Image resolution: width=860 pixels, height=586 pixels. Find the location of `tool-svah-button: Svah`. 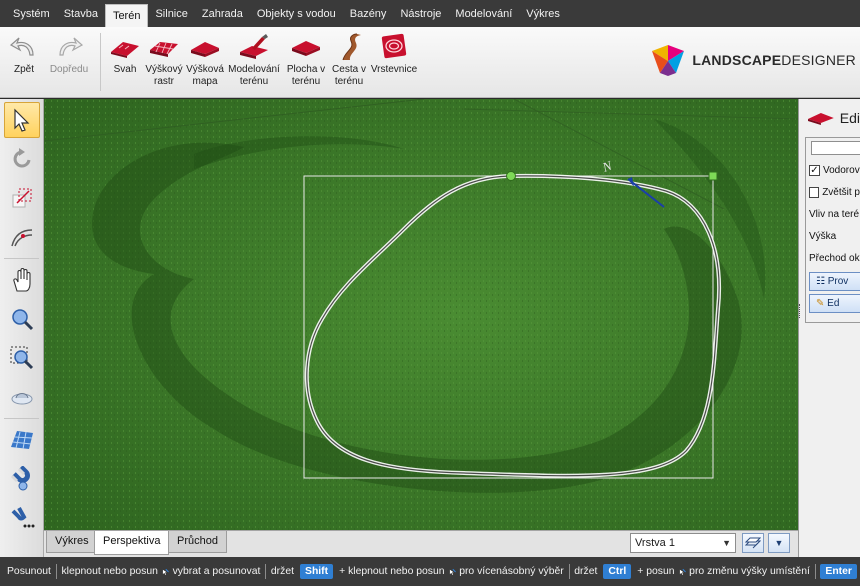

tool-svah-button: Svah is located at coordinates (125, 51).